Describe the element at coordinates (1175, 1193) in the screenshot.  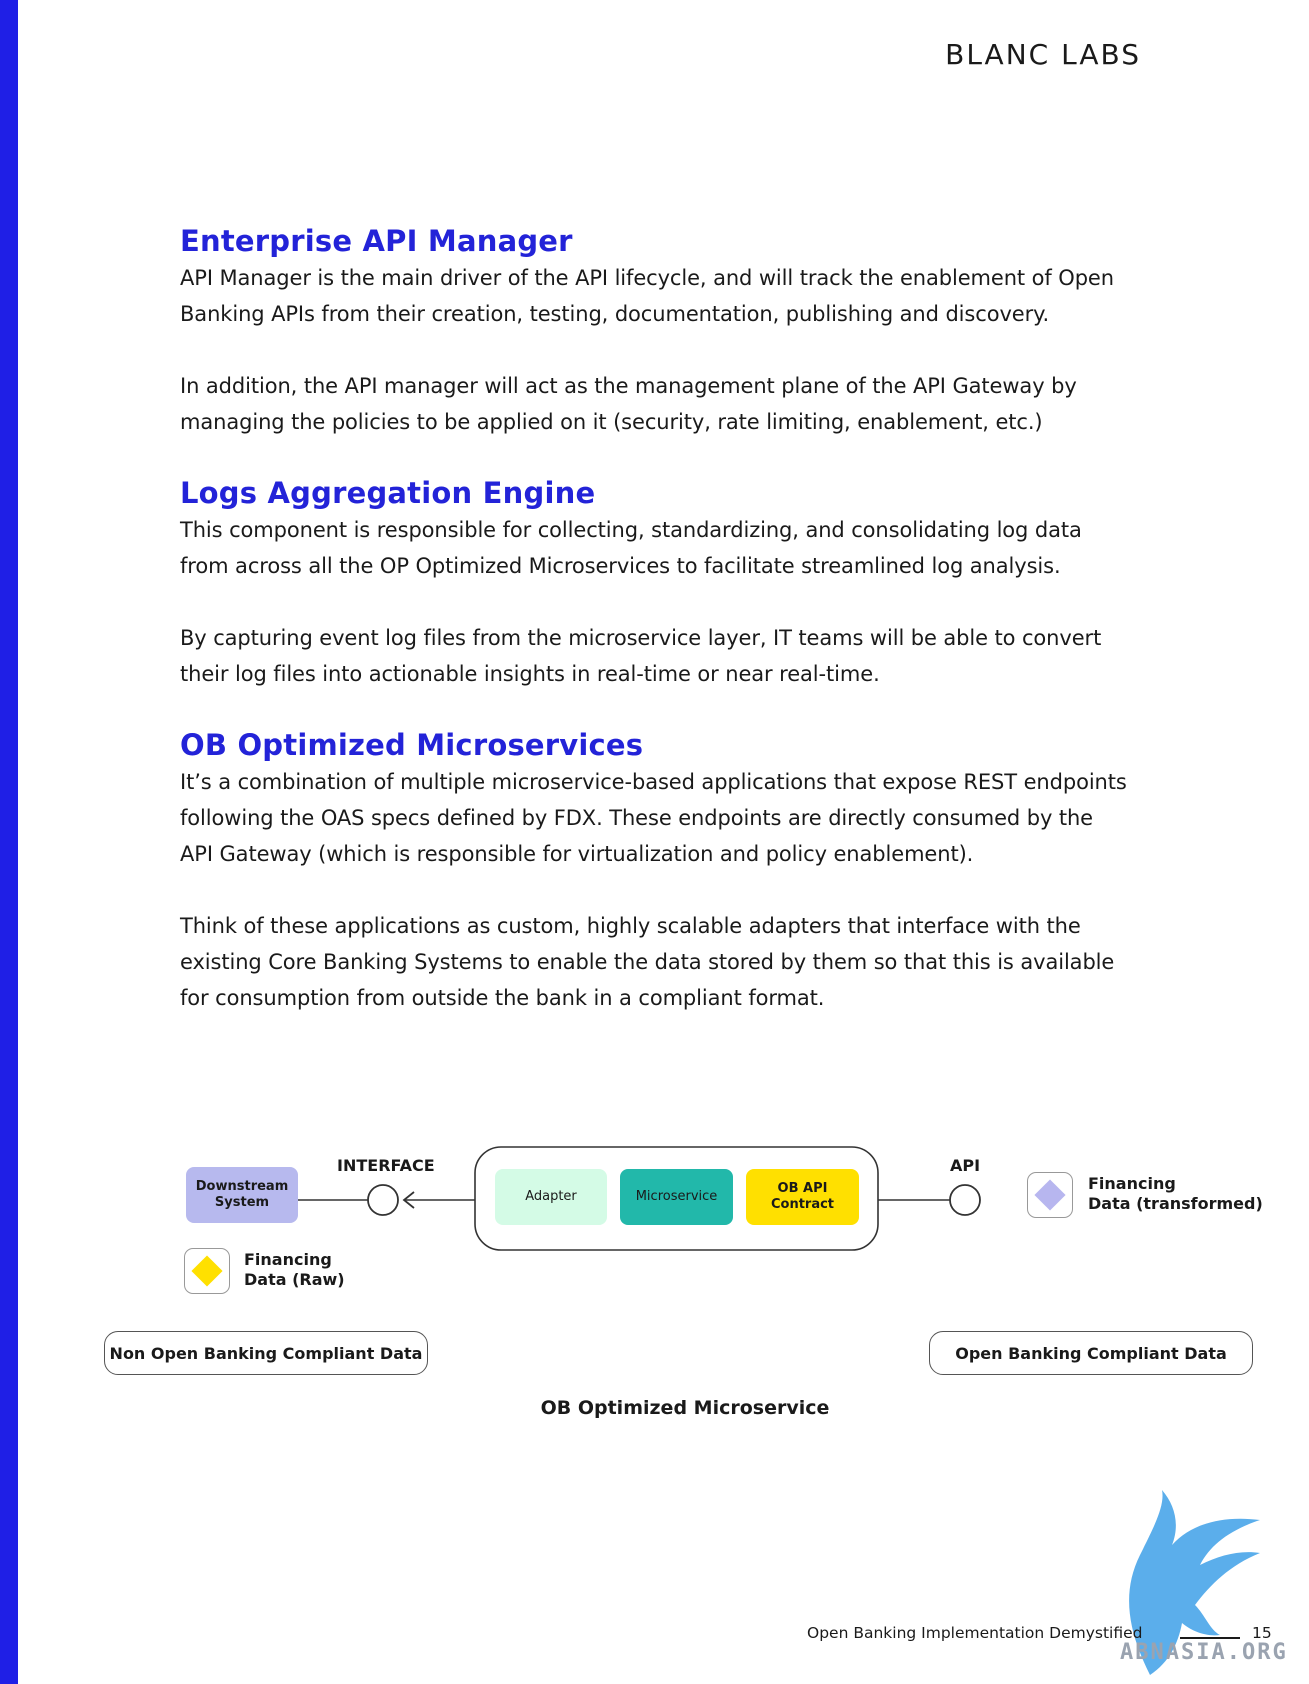
I see `transformed-data-label: Financing Data (transformed)` at that location.